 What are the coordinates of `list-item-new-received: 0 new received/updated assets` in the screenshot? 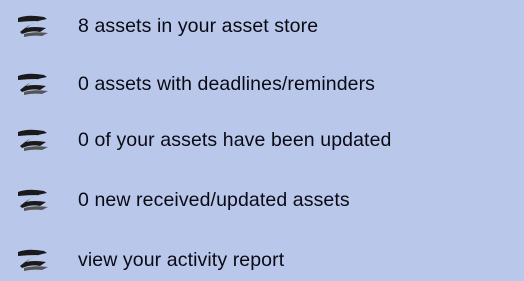 It's located at (262, 200).